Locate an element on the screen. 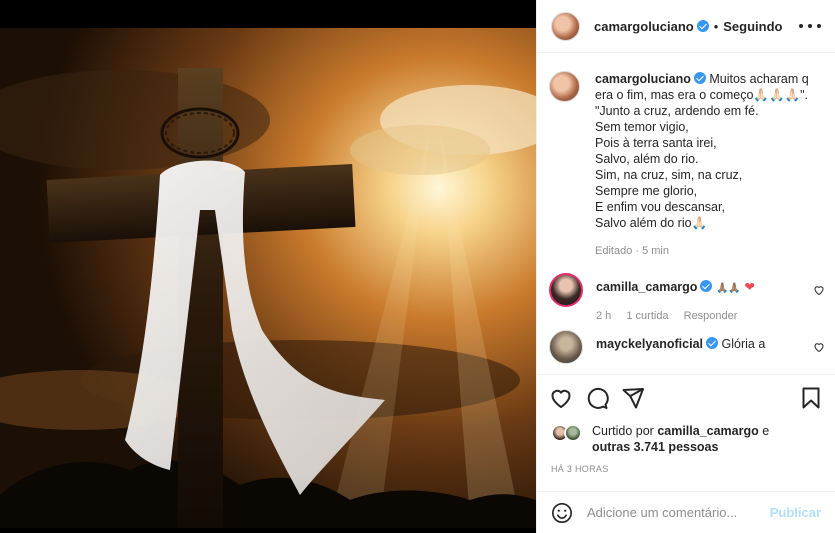 The height and width of the screenshot is (533, 835). action-bar is located at coordinates (686, 398).